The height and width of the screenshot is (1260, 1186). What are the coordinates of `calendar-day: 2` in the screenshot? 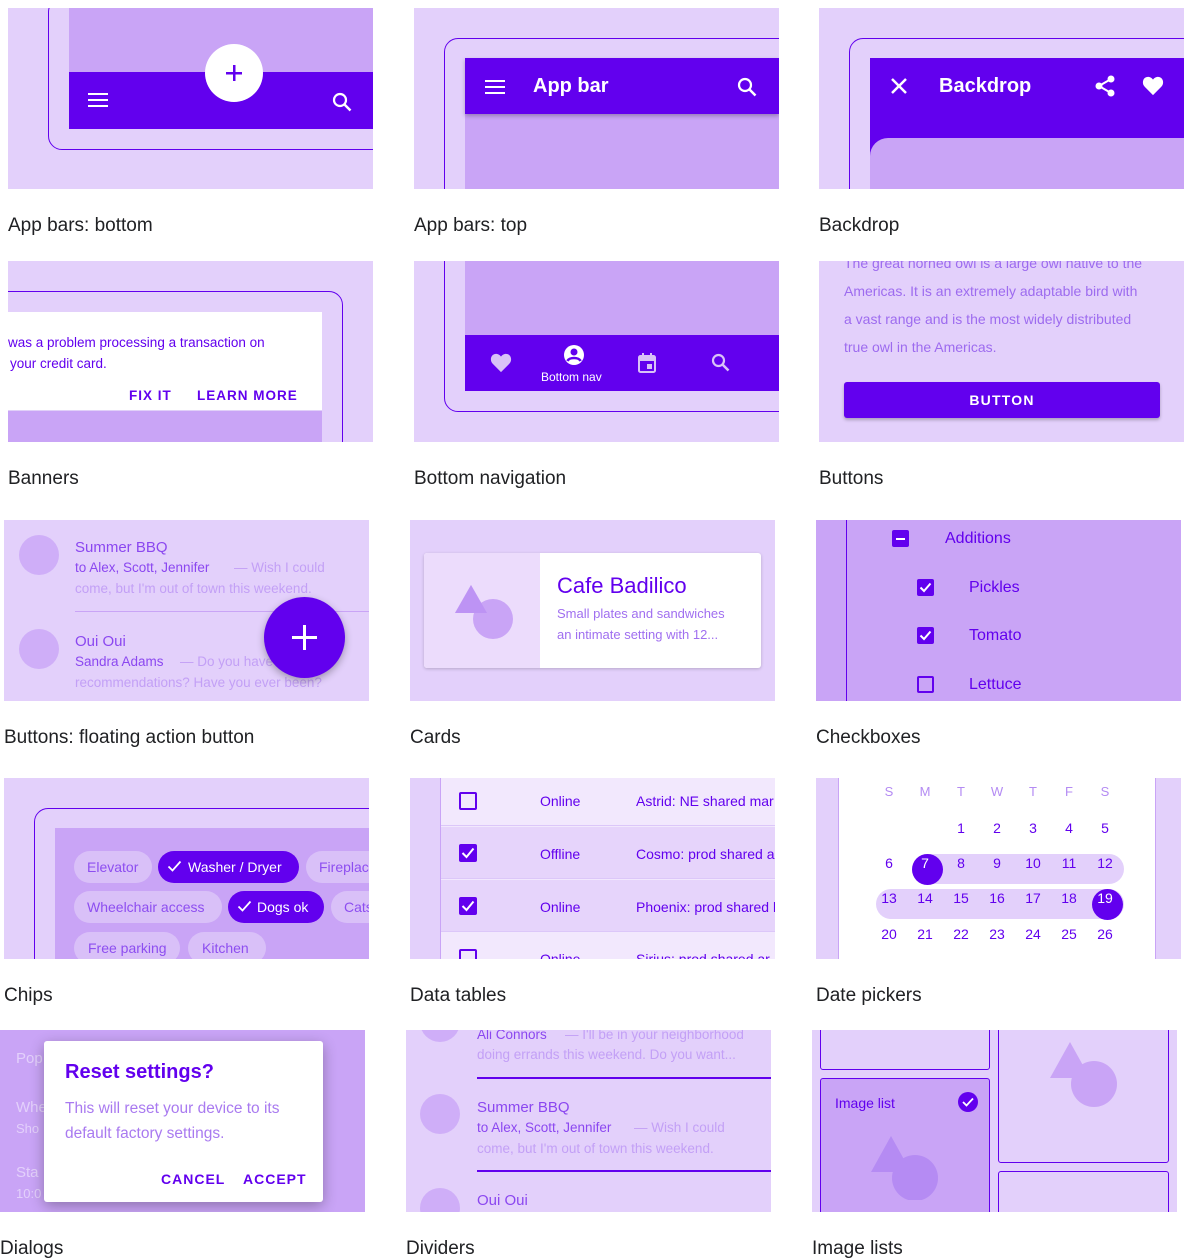 It's located at (997, 828).